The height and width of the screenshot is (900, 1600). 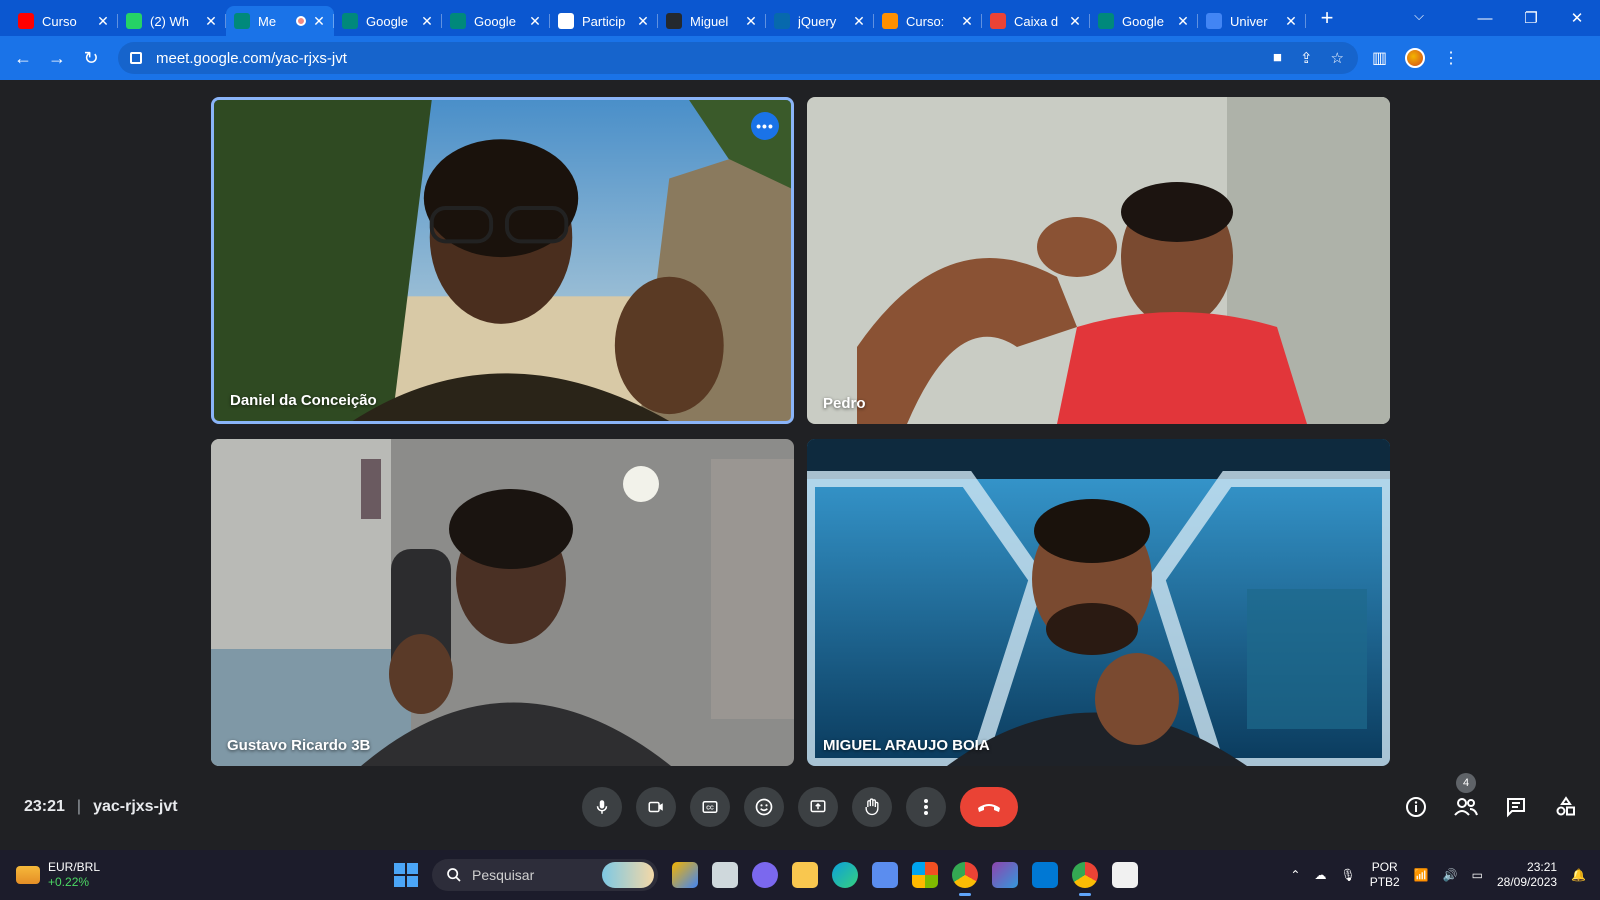 What do you see at coordinates (1451, 58) in the screenshot?
I see `browser-menu-icon: ⋮` at bounding box center [1451, 58].